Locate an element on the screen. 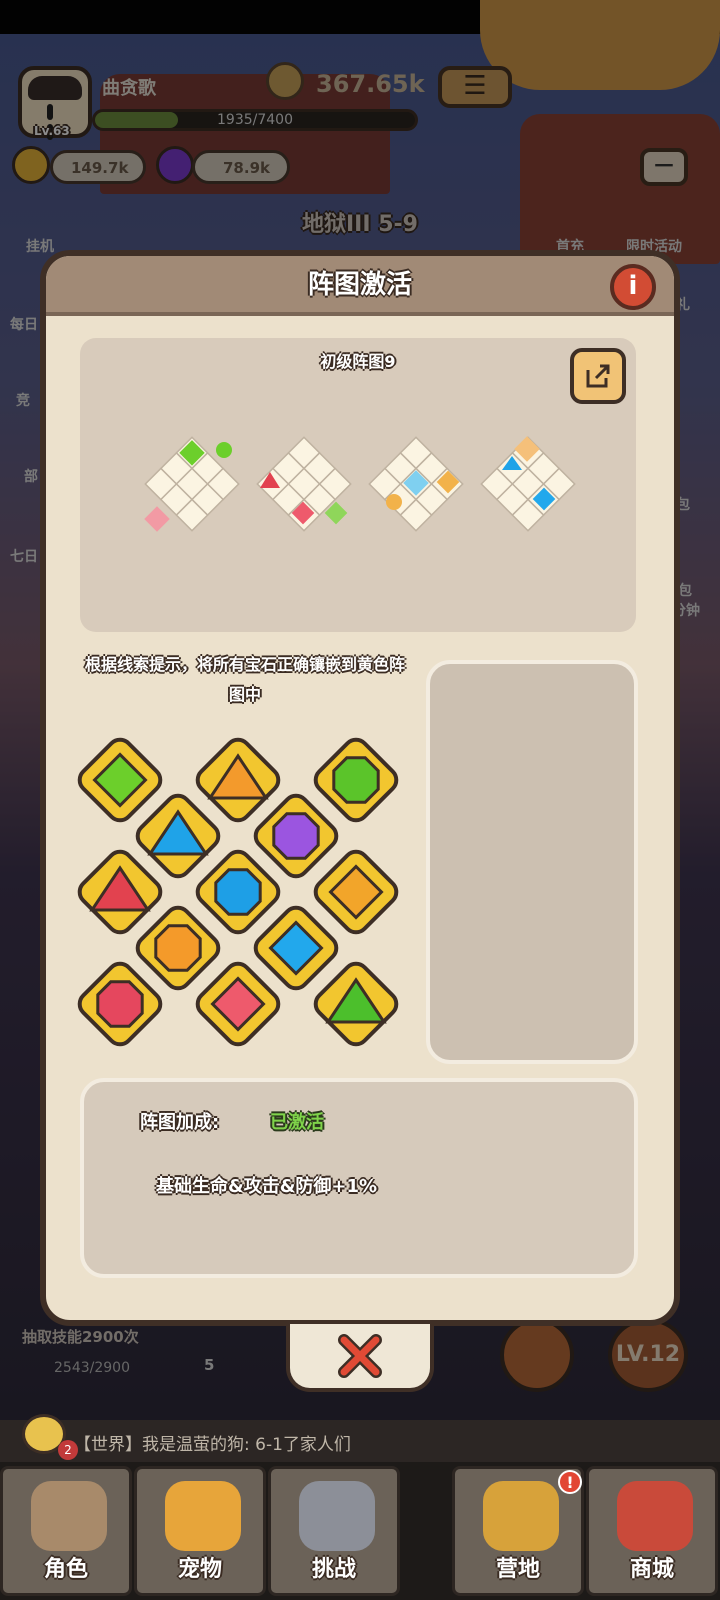 The width and height of the screenshot is (720, 1600). chat-message: 【世界】我是温萤的狗: 6-1了家人们 is located at coordinates (212, 1445).